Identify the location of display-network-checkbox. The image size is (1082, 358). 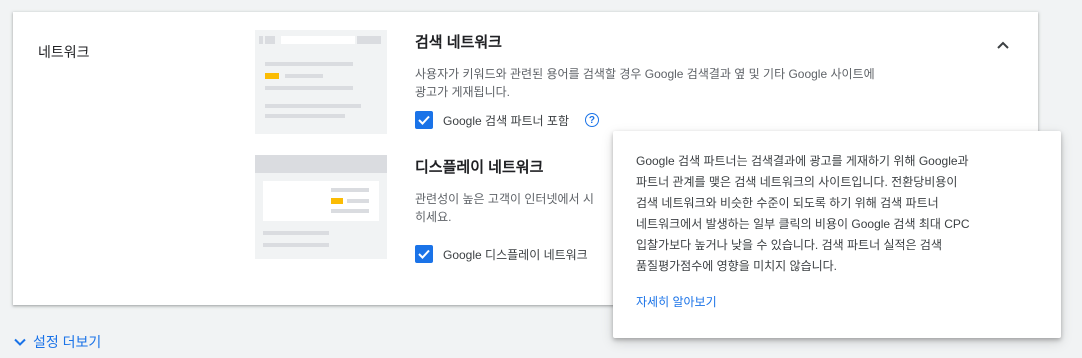
(424, 254).